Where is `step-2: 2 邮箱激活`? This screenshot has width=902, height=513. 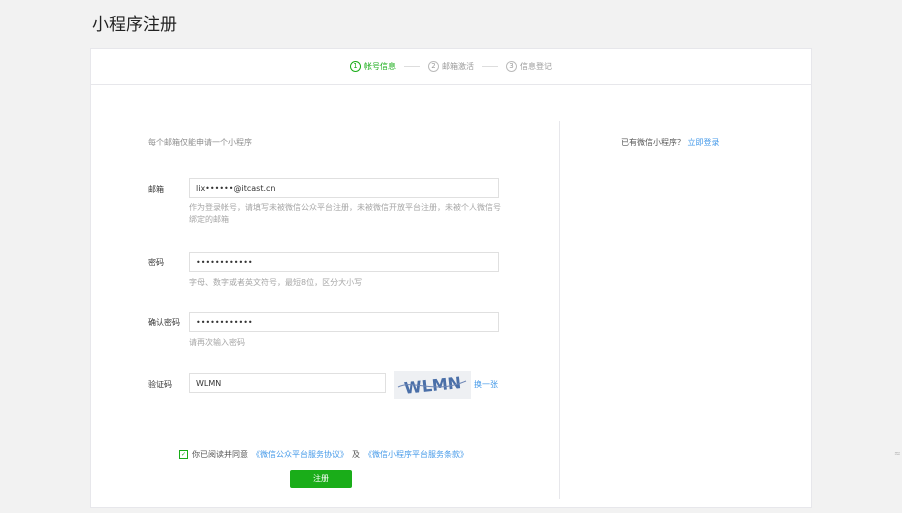
step-2: 2 邮箱激活 is located at coordinates (451, 66).